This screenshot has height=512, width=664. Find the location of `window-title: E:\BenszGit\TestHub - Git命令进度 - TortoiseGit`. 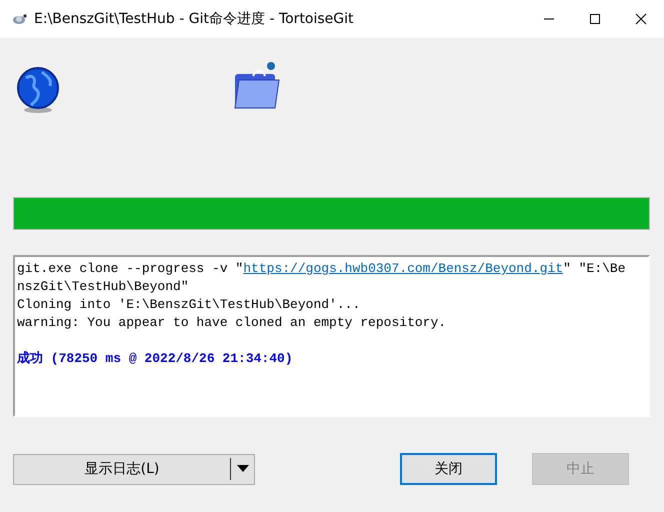

window-title: E:\BenszGit\TestHub - Git命令进度 - TortoiseGit is located at coordinates (194, 19).